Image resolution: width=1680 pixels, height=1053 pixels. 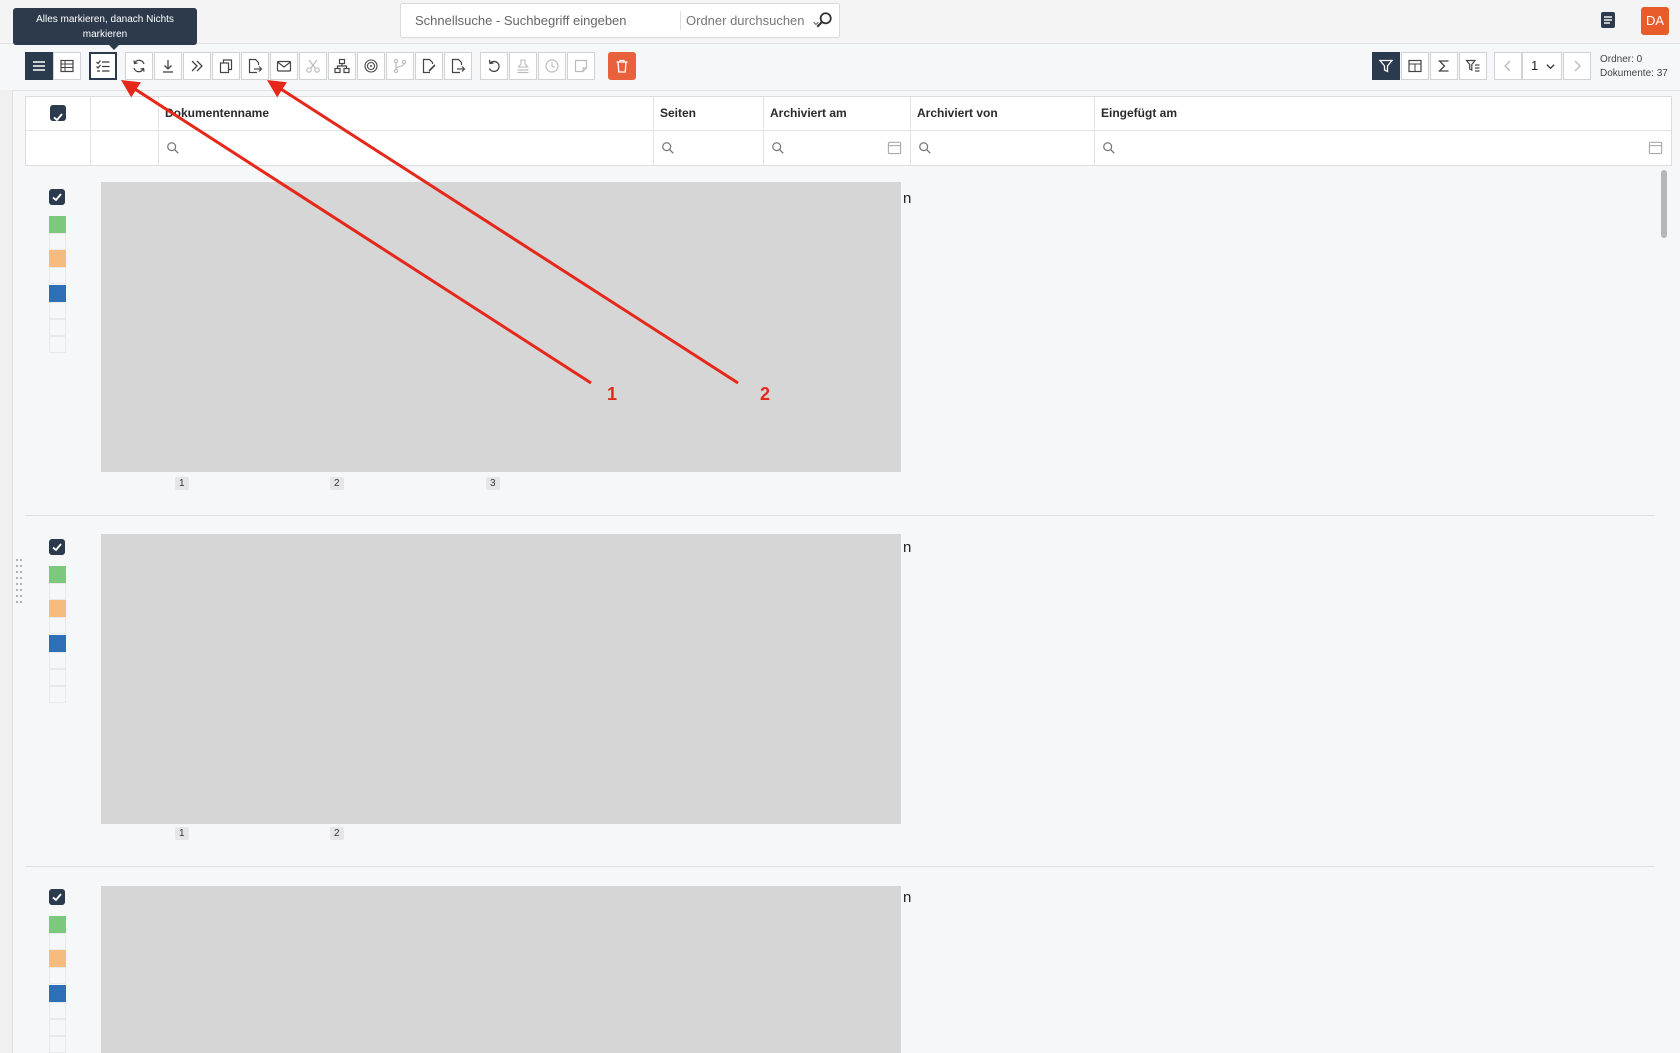 What do you see at coordinates (1608, 20) in the screenshot?
I see `document-icon` at bounding box center [1608, 20].